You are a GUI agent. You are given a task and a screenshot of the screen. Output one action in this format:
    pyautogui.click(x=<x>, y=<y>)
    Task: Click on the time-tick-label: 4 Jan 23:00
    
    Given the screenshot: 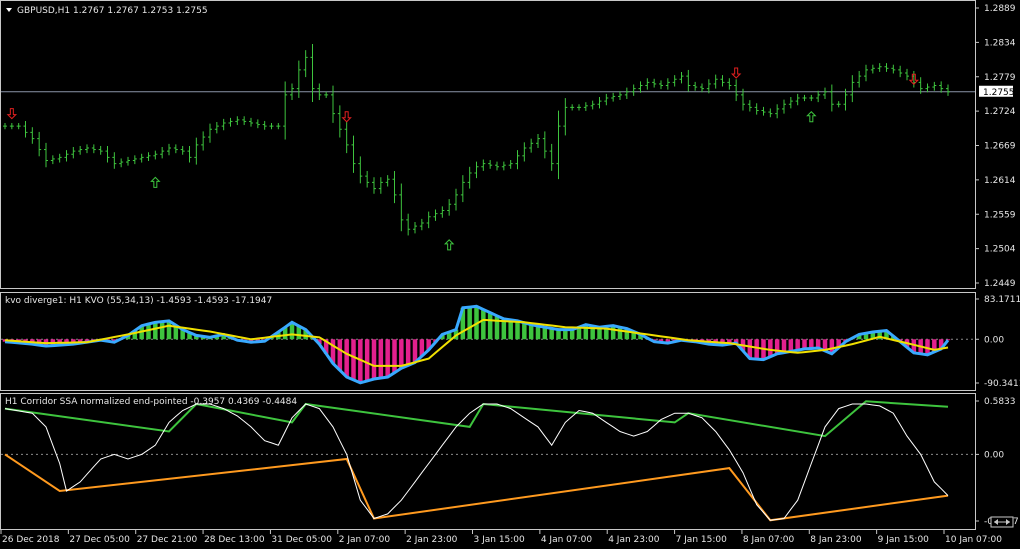 What is the action you would take?
    pyautogui.click(x=634, y=540)
    